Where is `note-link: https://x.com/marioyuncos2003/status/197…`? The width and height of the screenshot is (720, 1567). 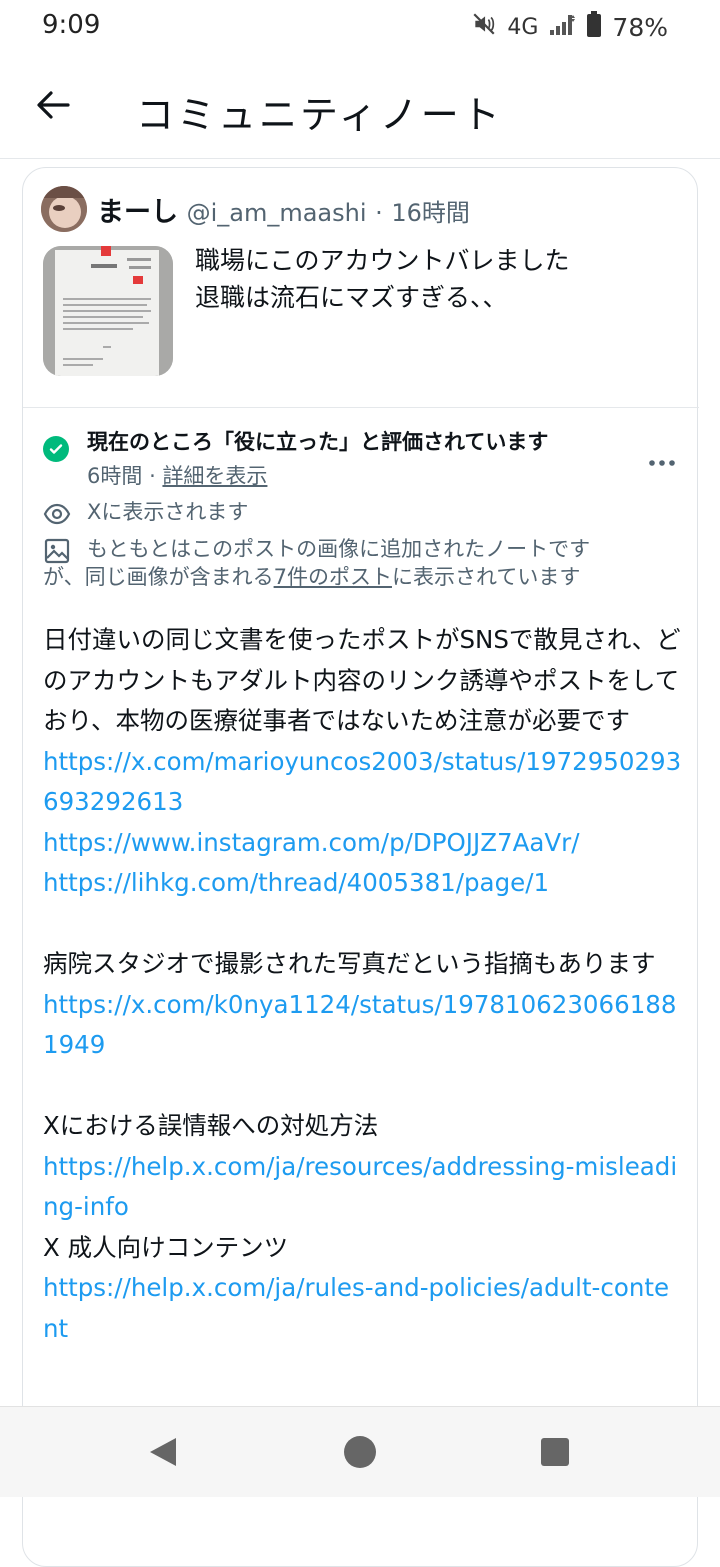 note-link: https://x.com/marioyuncos2003/status/197… is located at coordinates (363, 782).